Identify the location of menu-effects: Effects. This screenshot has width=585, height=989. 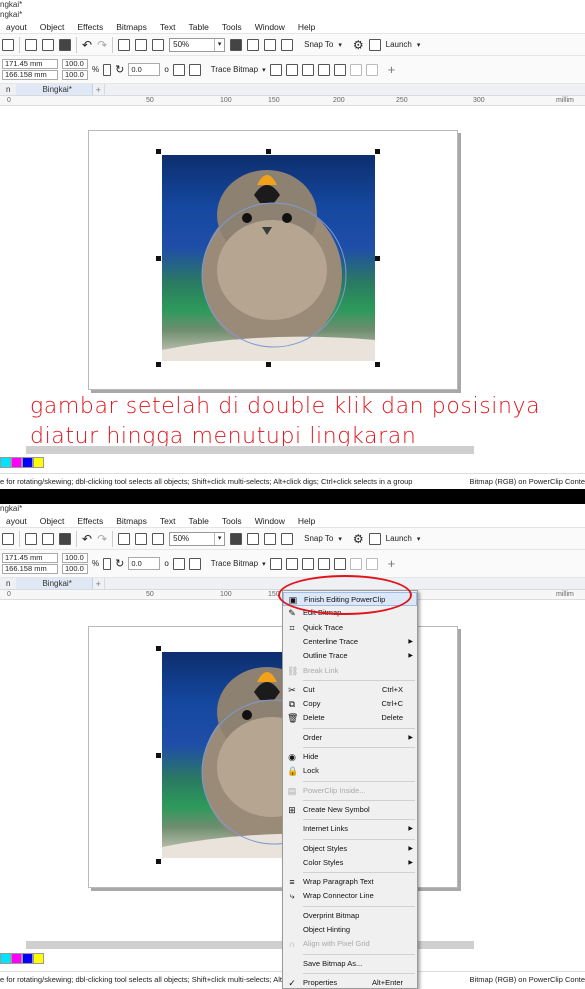
(90, 26).